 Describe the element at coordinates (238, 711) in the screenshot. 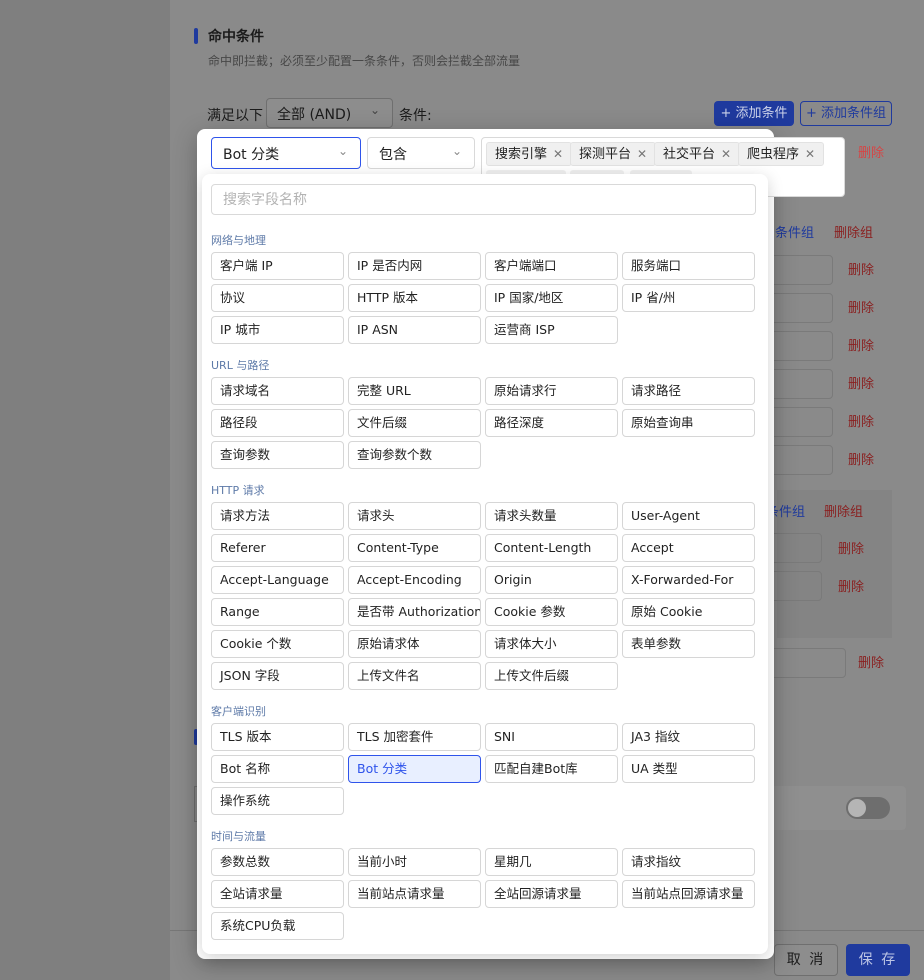

I see `field-group-title: 客户端识别` at that location.